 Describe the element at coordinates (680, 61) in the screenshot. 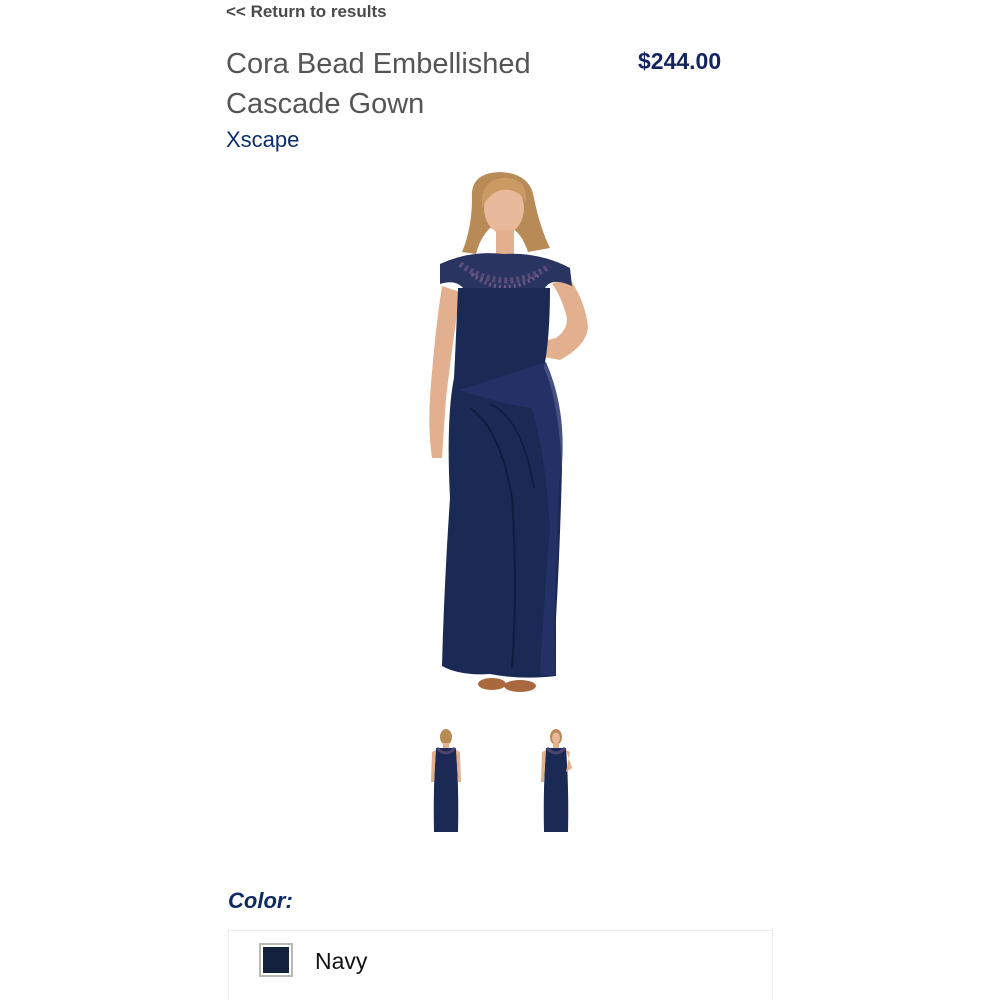

I see `product-price: $244.00` at that location.